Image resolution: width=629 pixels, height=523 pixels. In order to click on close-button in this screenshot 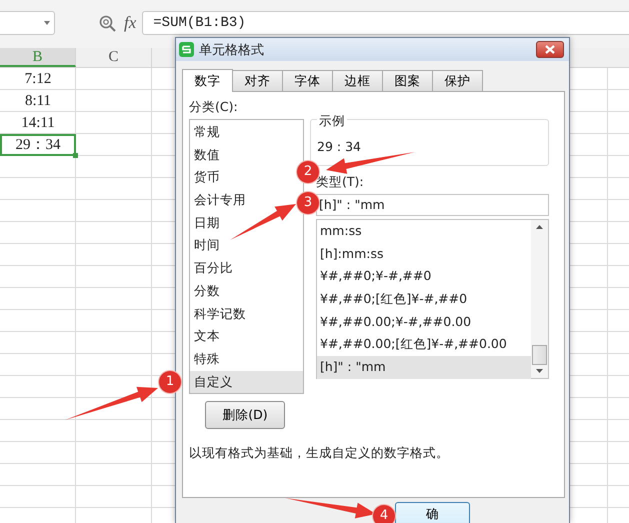, I will do `click(550, 49)`.